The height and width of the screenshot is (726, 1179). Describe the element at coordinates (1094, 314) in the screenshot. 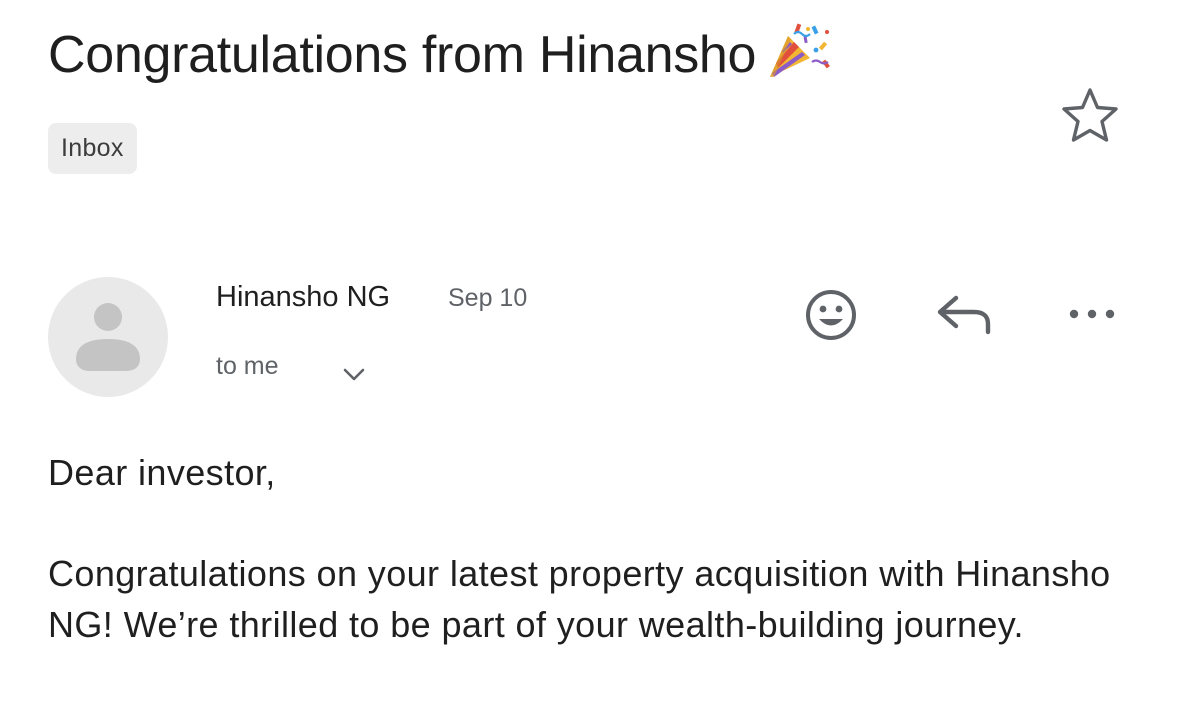

I see `more-options-icon` at that location.